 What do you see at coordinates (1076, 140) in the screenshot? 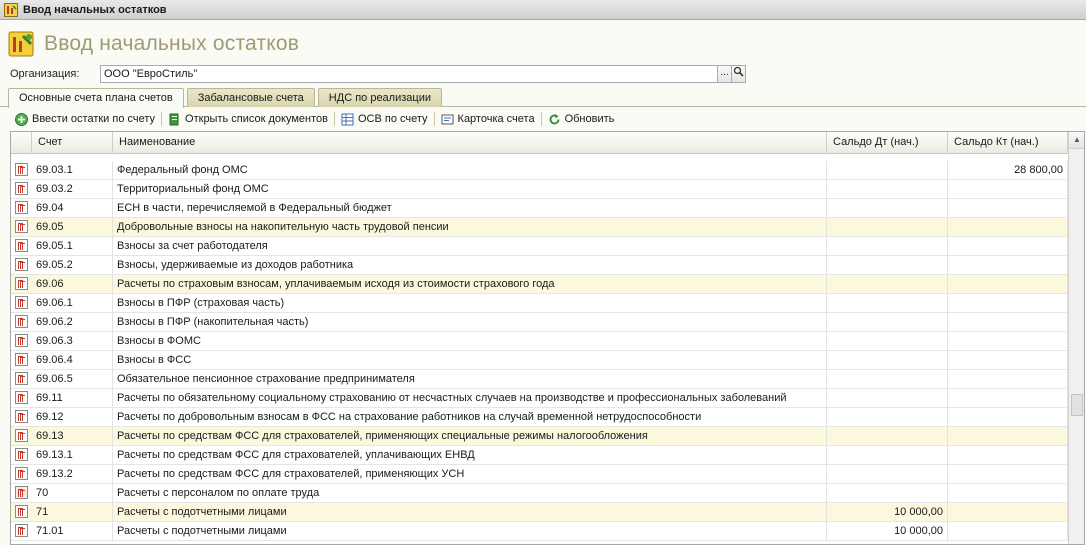
I see `scroll-up-icon: ▲` at bounding box center [1076, 140].